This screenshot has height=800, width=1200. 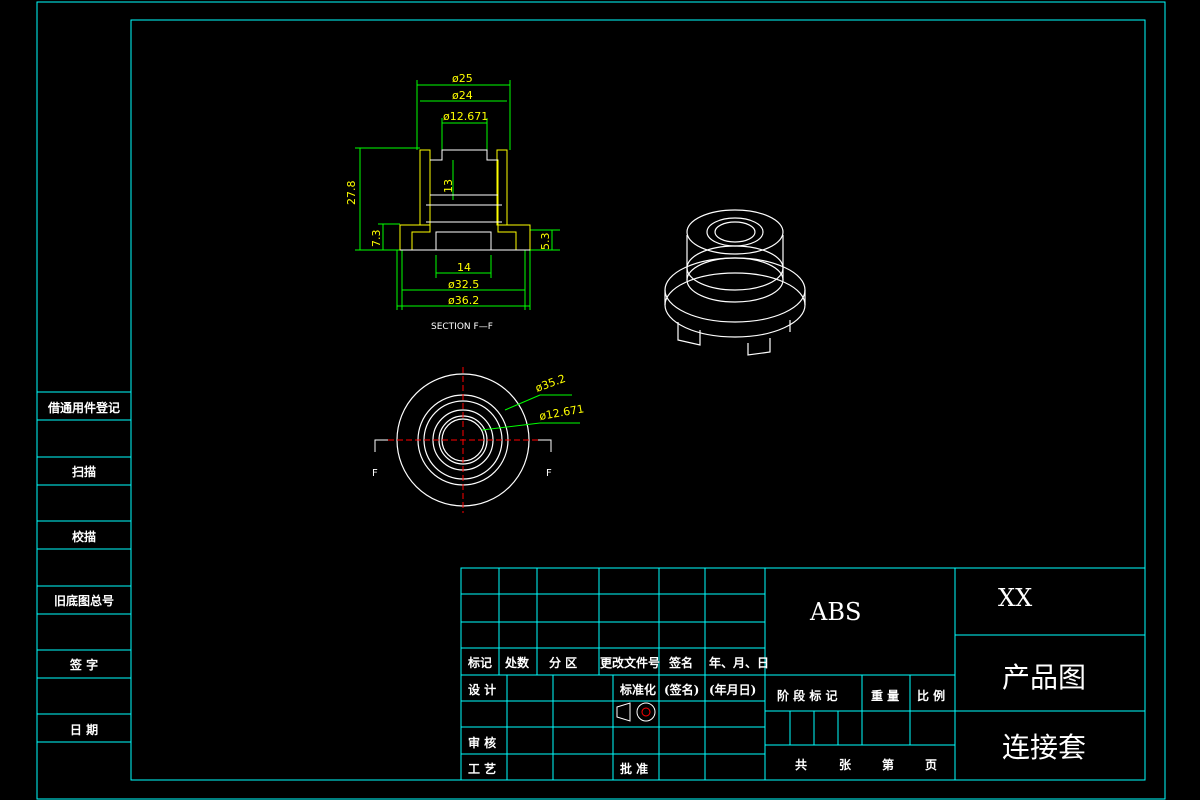 What do you see at coordinates (351, 193) in the screenshot?
I see `dim-h27: 27.8` at bounding box center [351, 193].